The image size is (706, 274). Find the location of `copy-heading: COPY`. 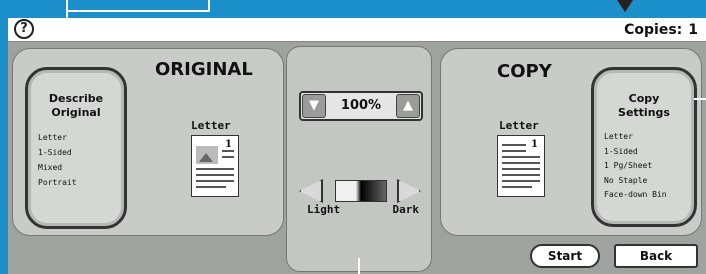

copy-heading: COPY is located at coordinates (524, 71).